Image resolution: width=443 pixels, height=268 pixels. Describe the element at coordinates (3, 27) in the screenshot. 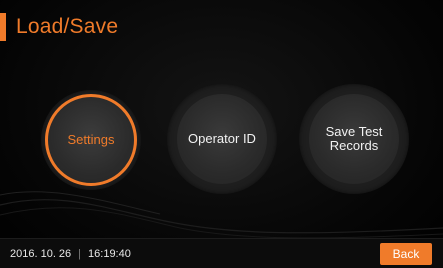

I see `title-accent-bar` at that location.